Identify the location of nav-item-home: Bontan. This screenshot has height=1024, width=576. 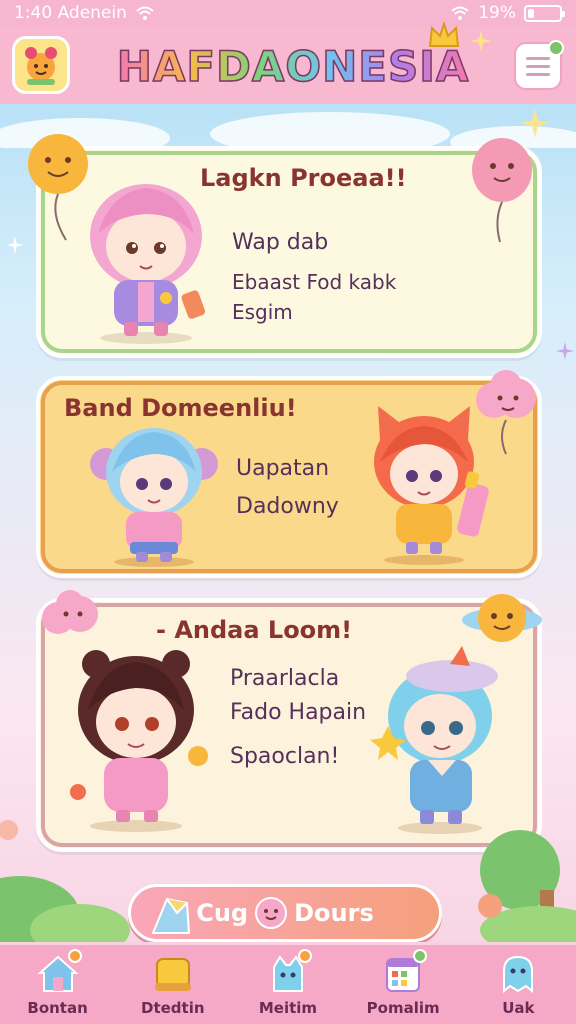
(58, 982).